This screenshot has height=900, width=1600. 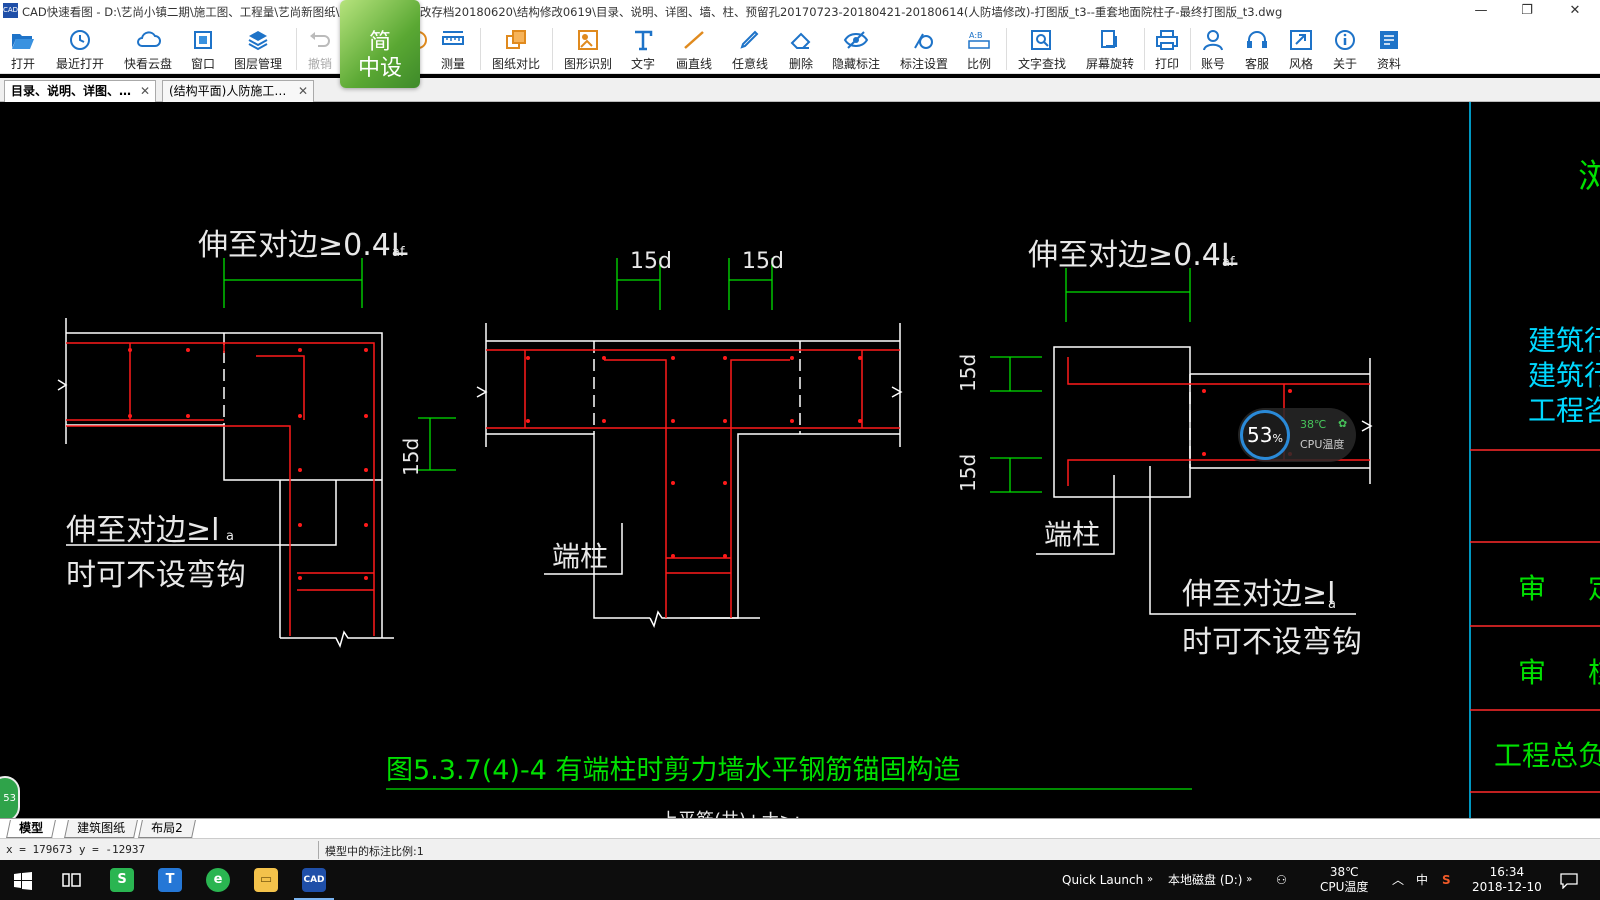 What do you see at coordinates (122, 880) in the screenshot?
I see `taskbar-app-s: S` at bounding box center [122, 880].